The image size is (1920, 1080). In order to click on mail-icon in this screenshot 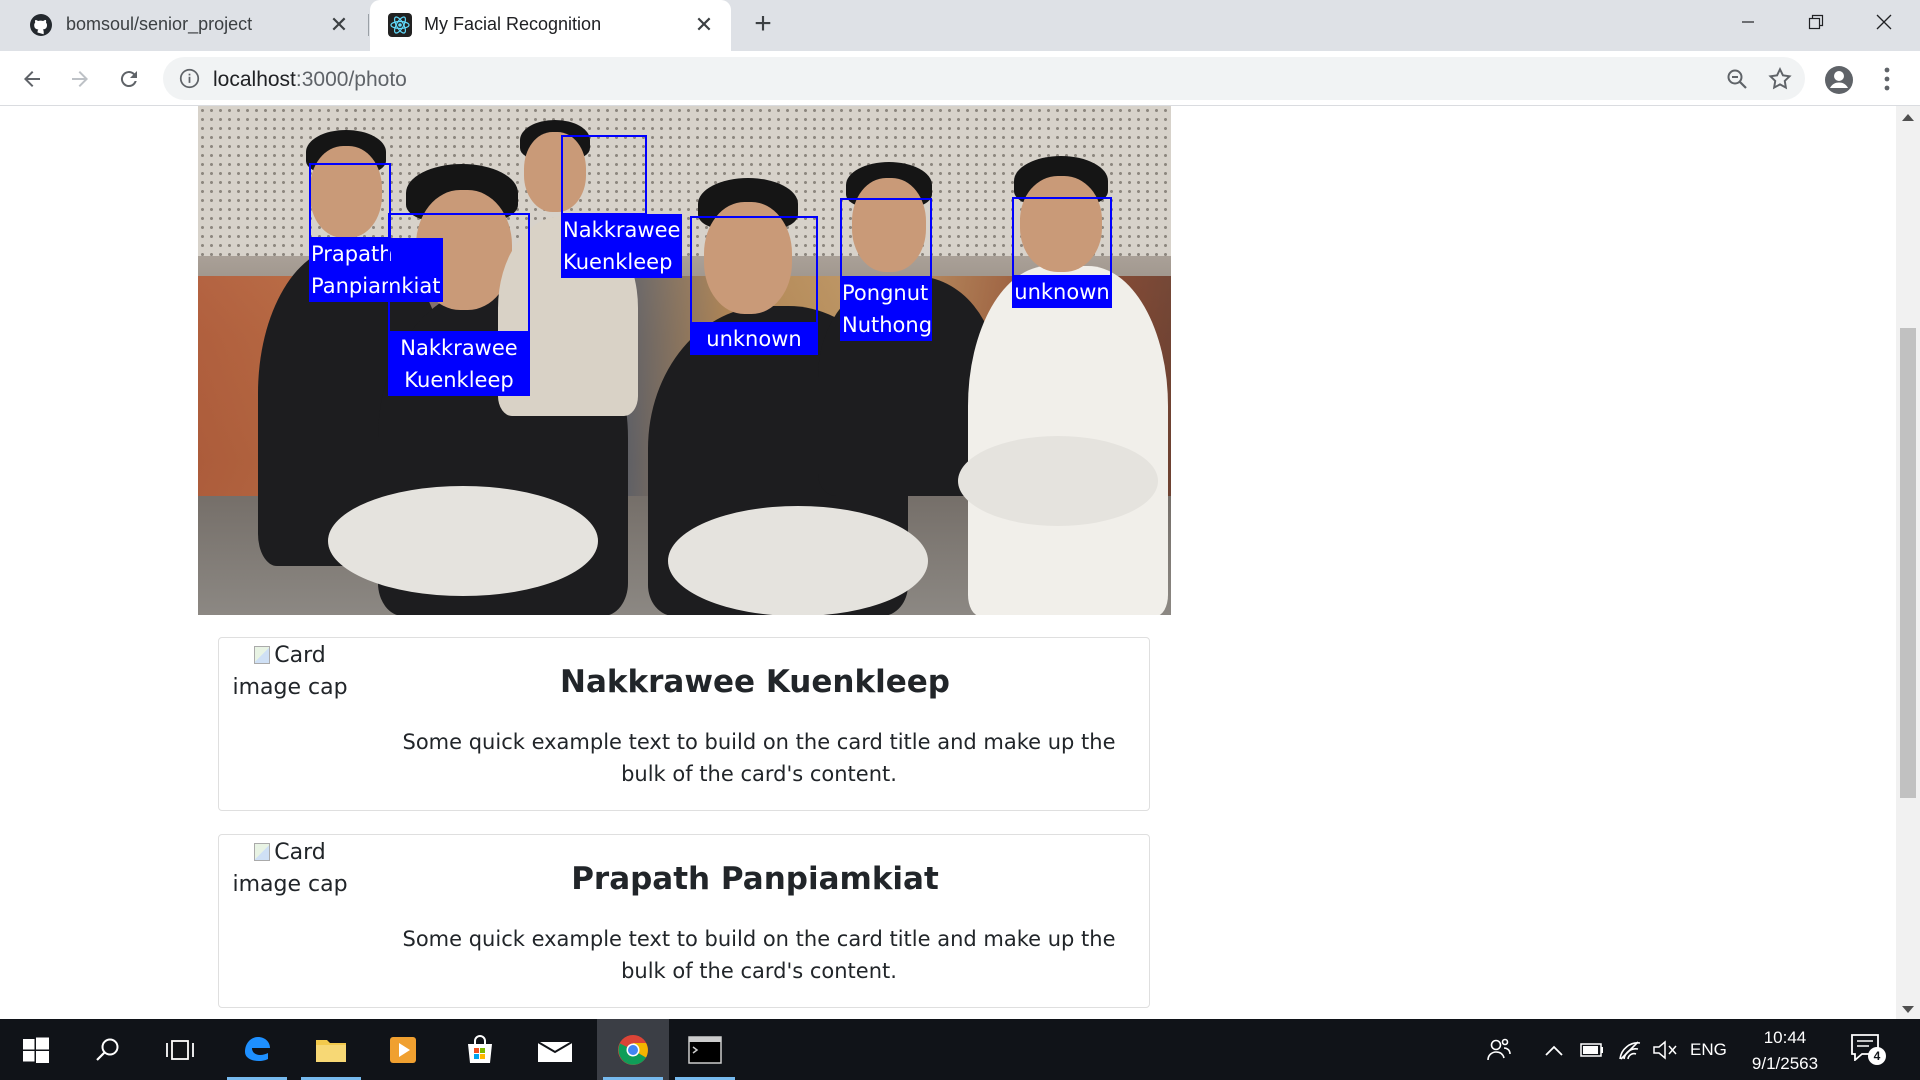, I will do `click(555, 1051)`.